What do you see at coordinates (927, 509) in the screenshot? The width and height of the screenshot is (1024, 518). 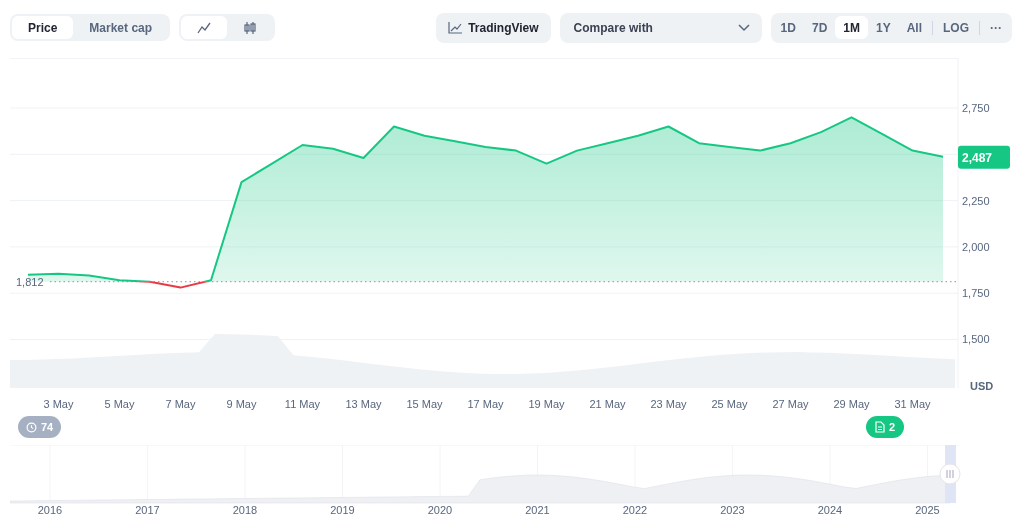 I see `year-label: 2025` at bounding box center [927, 509].